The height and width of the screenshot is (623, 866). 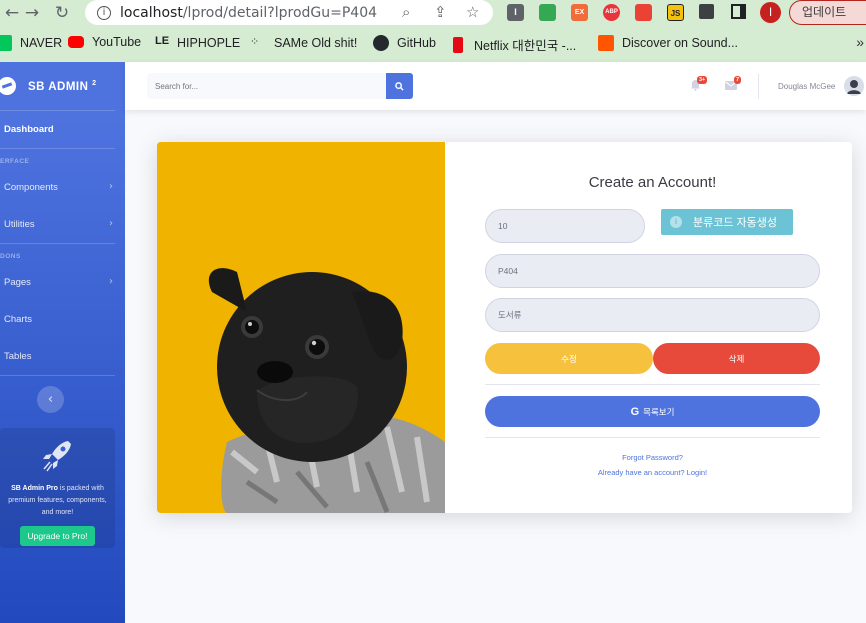 I want to click on list-button: G 목록보기, so click(x=652, y=411).